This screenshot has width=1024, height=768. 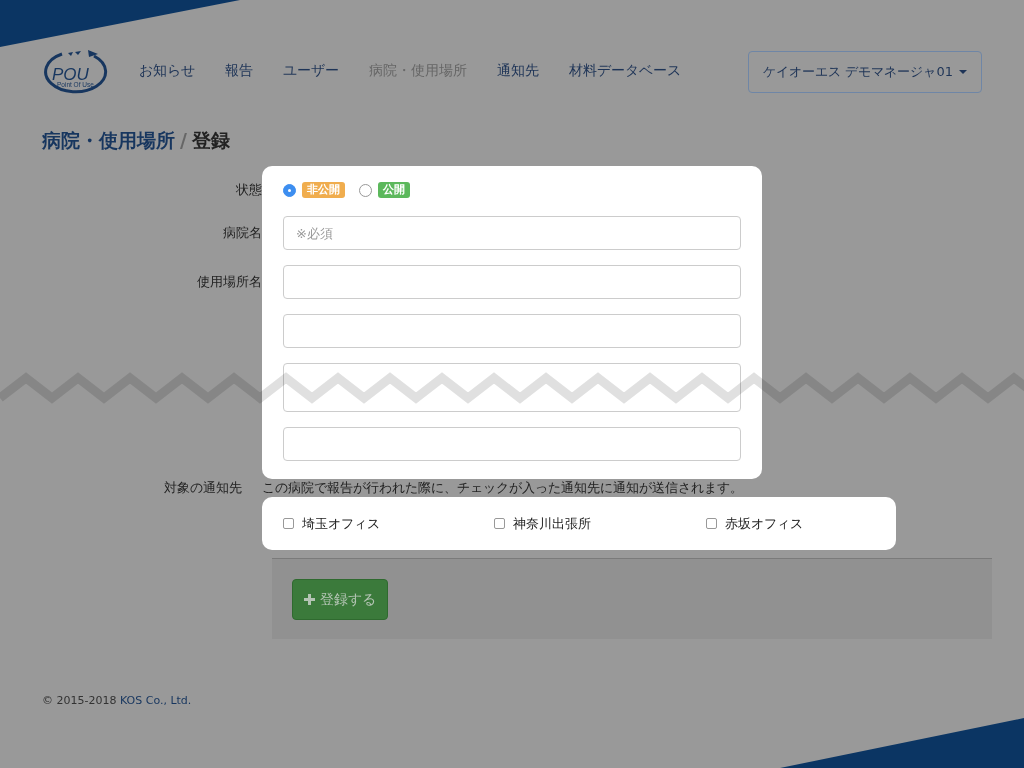 I want to click on copyright-text: © 2015-2018, so click(x=80, y=700).